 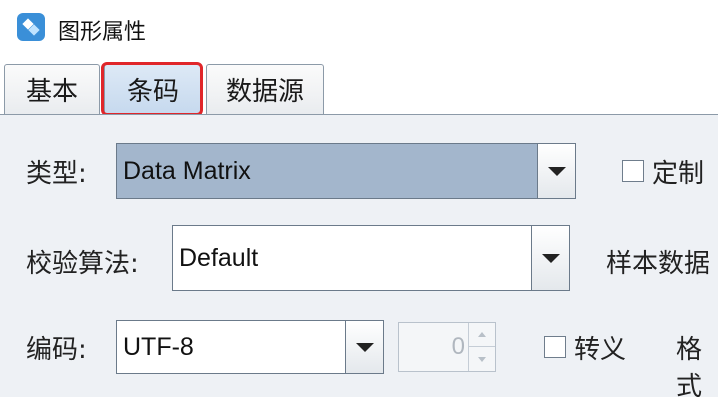 What do you see at coordinates (102, 32) in the screenshot?
I see `window-title: 图形属性` at bounding box center [102, 32].